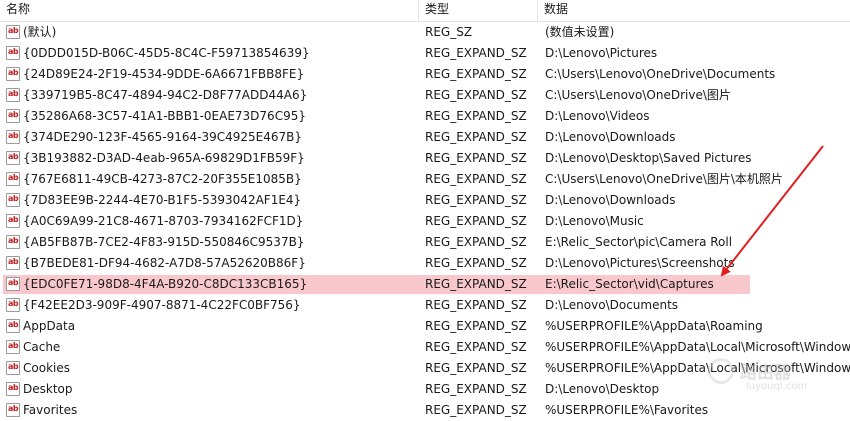 The image size is (850, 421). I want to click on column-header-type: 类型, so click(478, 10).